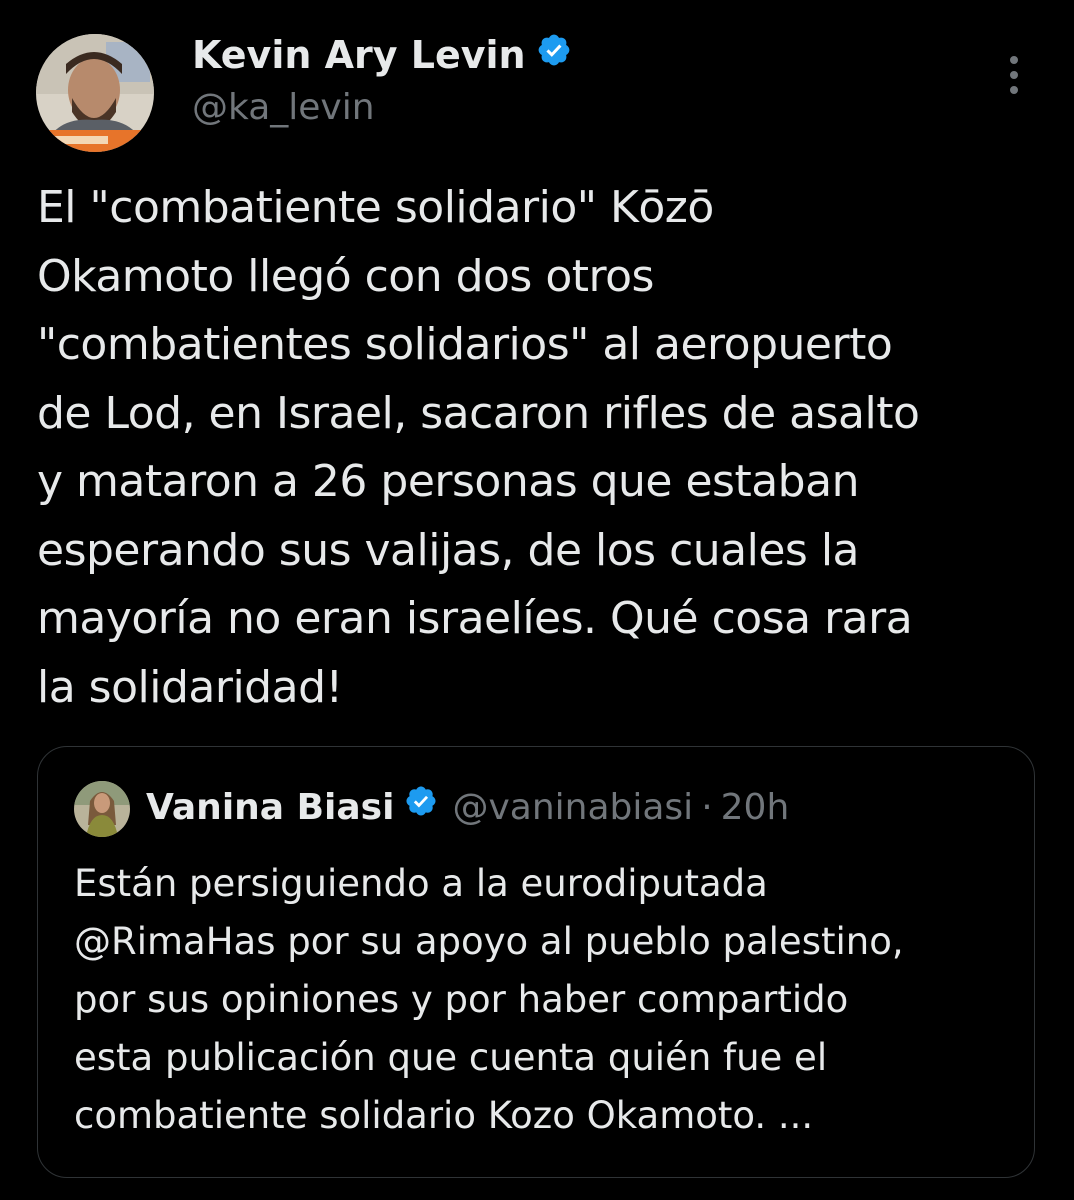  I want to click on avatar-caption, so click(78, 140).